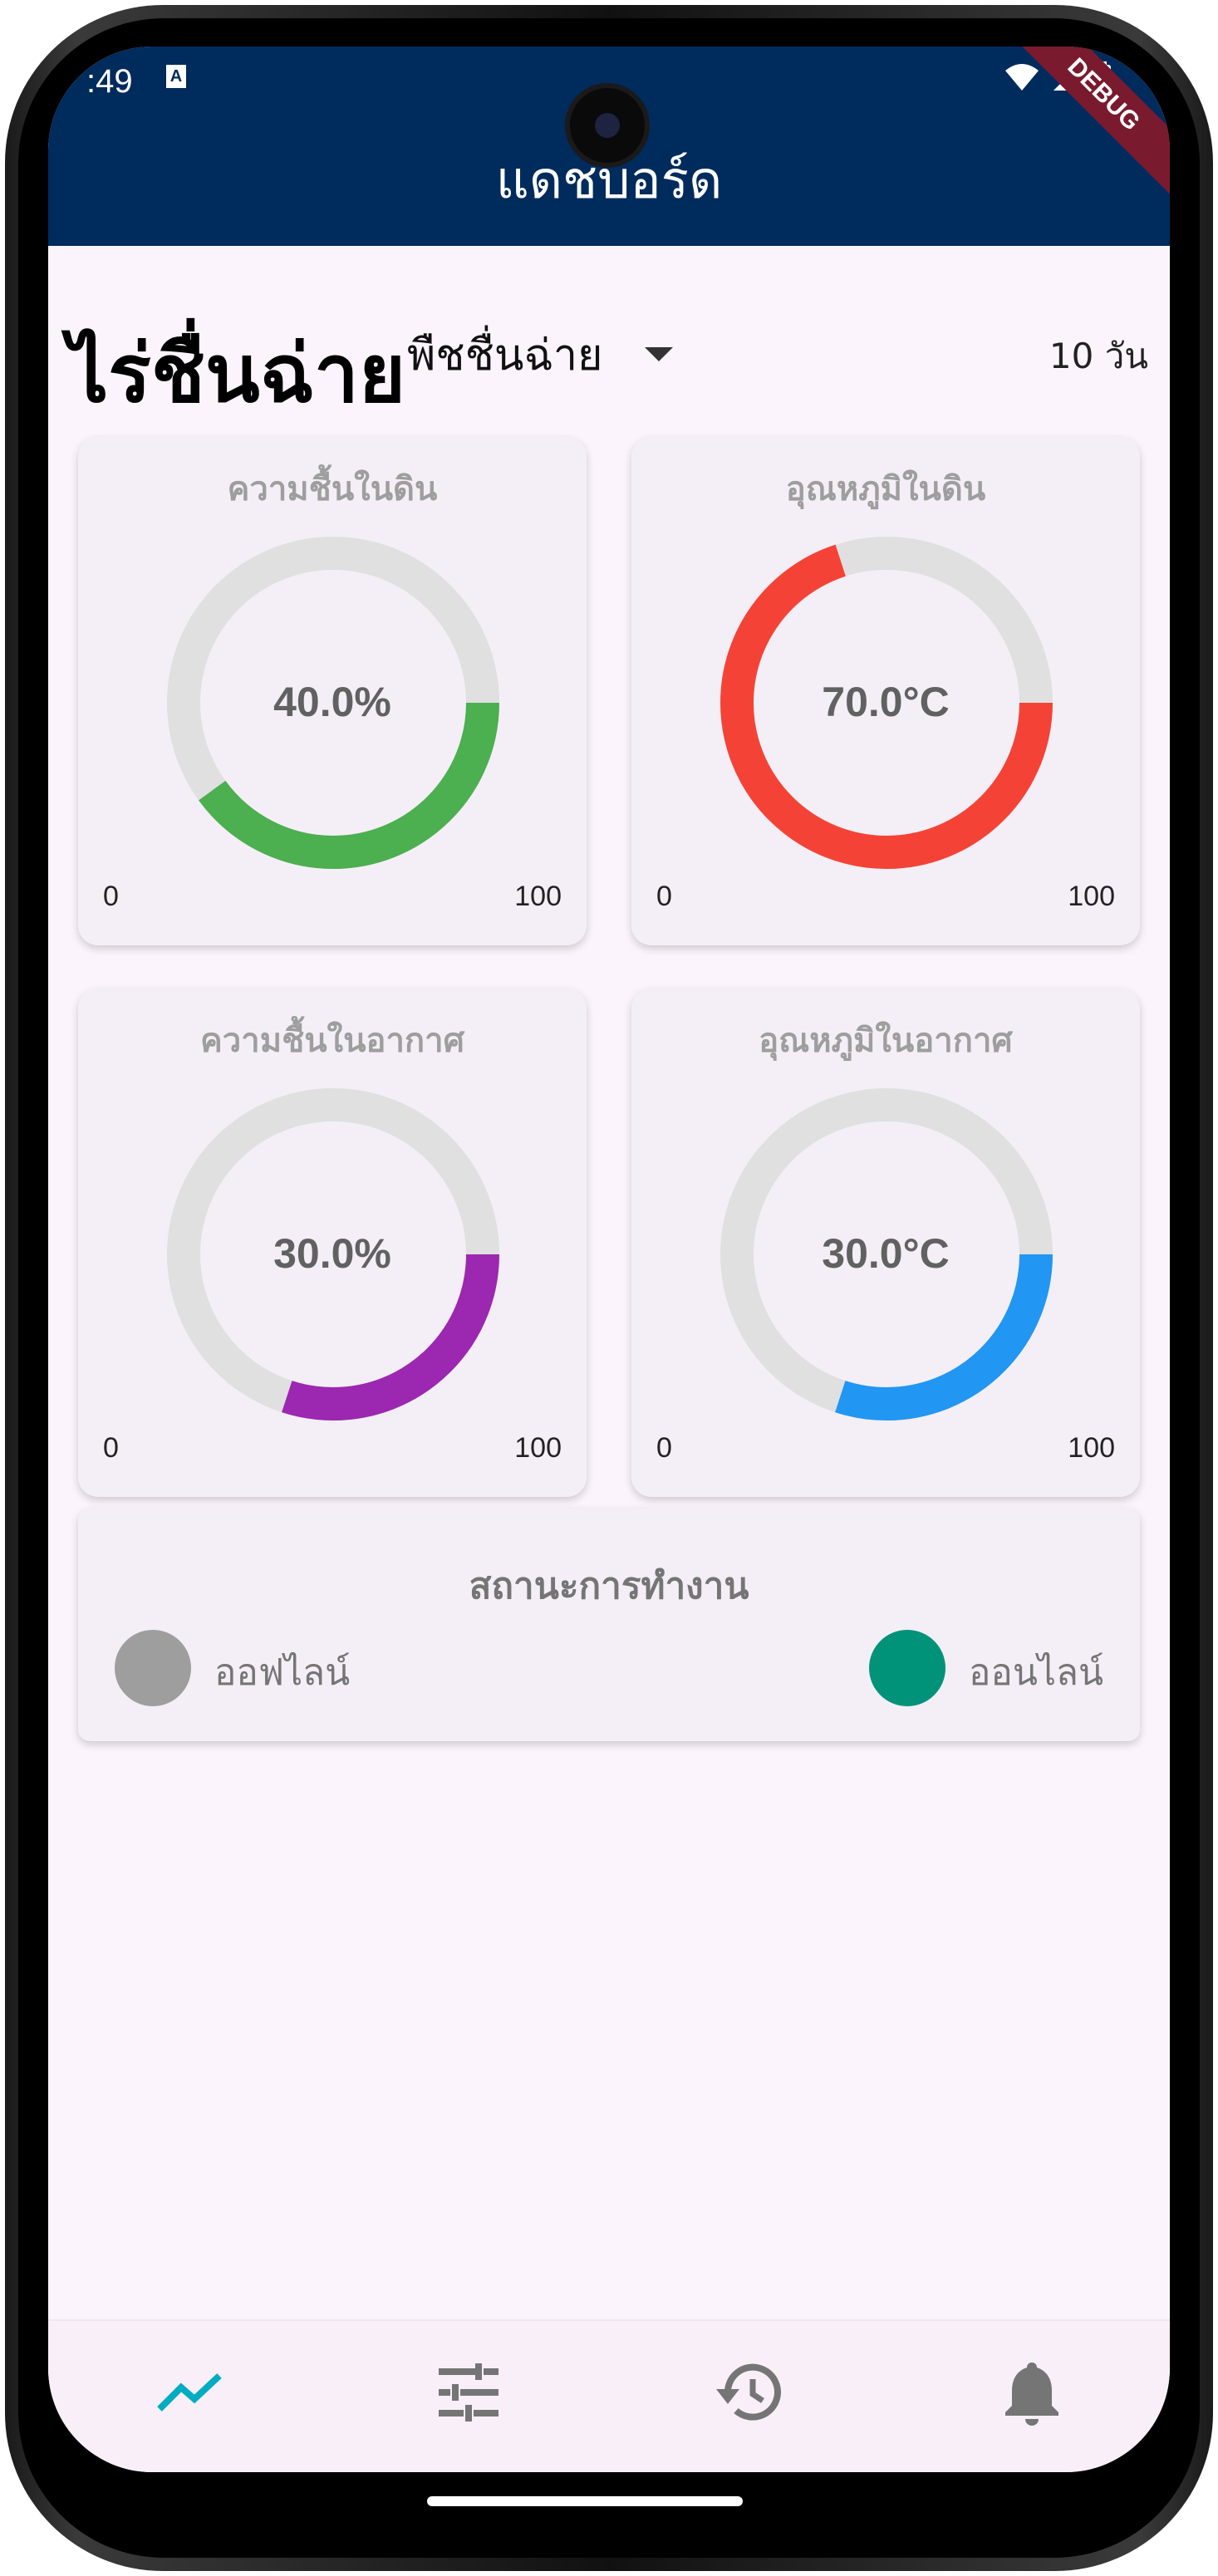 This screenshot has width=1218, height=2576. I want to click on caret-down-icon, so click(658, 353).